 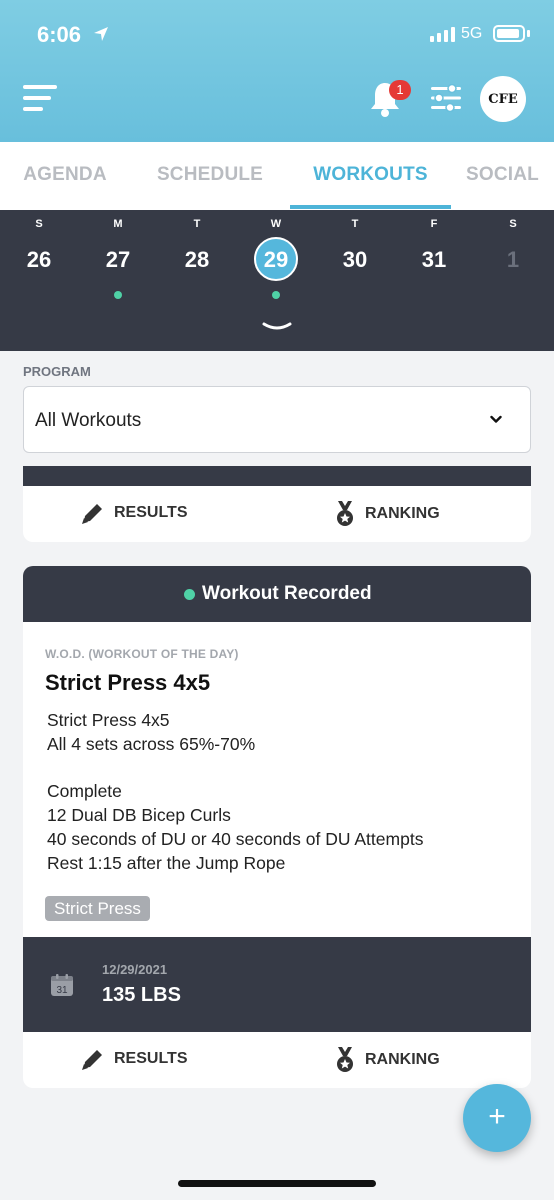 I want to click on hamburger-menu-icon, so click(x=40, y=98).